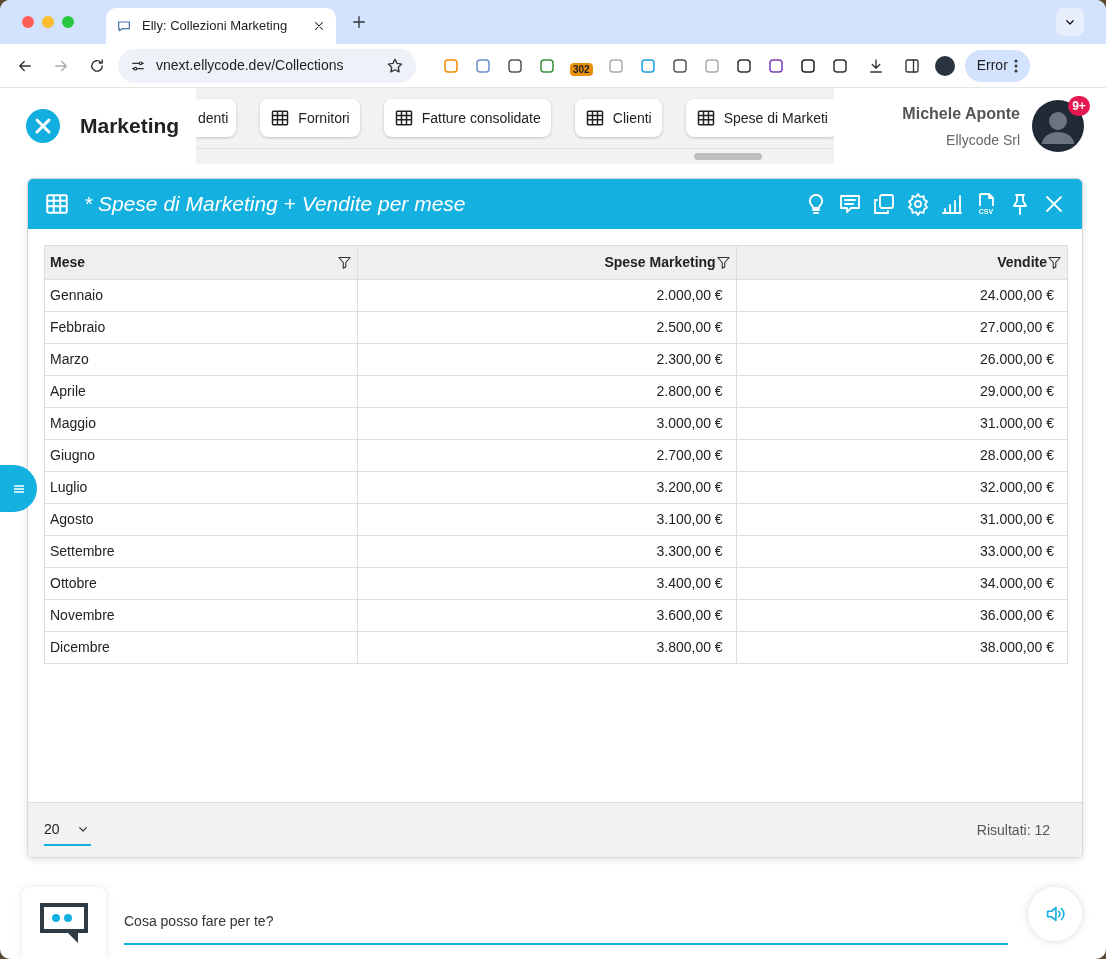 This screenshot has height=959, width=1106. Describe the element at coordinates (202, 359) in the screenshot. I see `table-cell: Marzo` at that location.